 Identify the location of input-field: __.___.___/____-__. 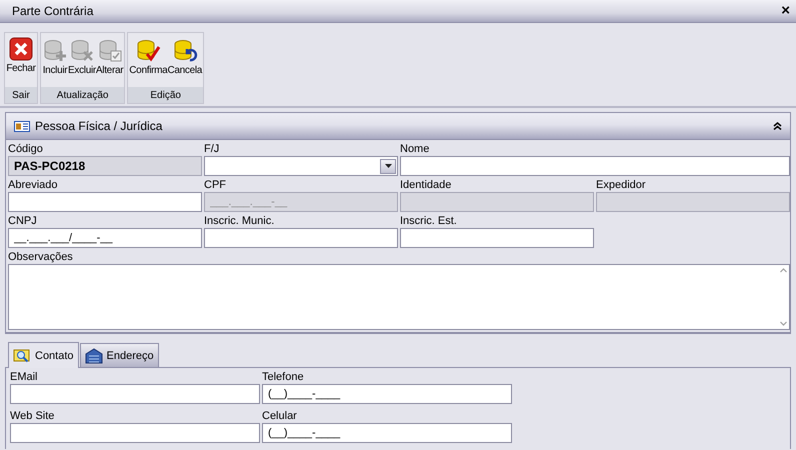
(105, 238).